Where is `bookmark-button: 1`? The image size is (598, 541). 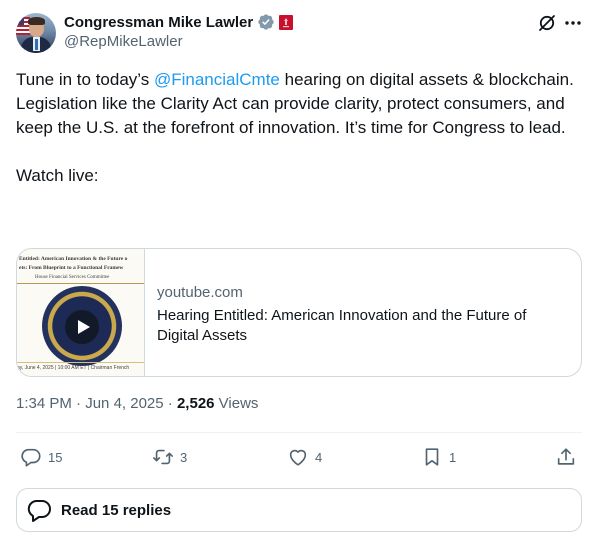 bookmark-button: 1 is located at coordinates (438, 457).